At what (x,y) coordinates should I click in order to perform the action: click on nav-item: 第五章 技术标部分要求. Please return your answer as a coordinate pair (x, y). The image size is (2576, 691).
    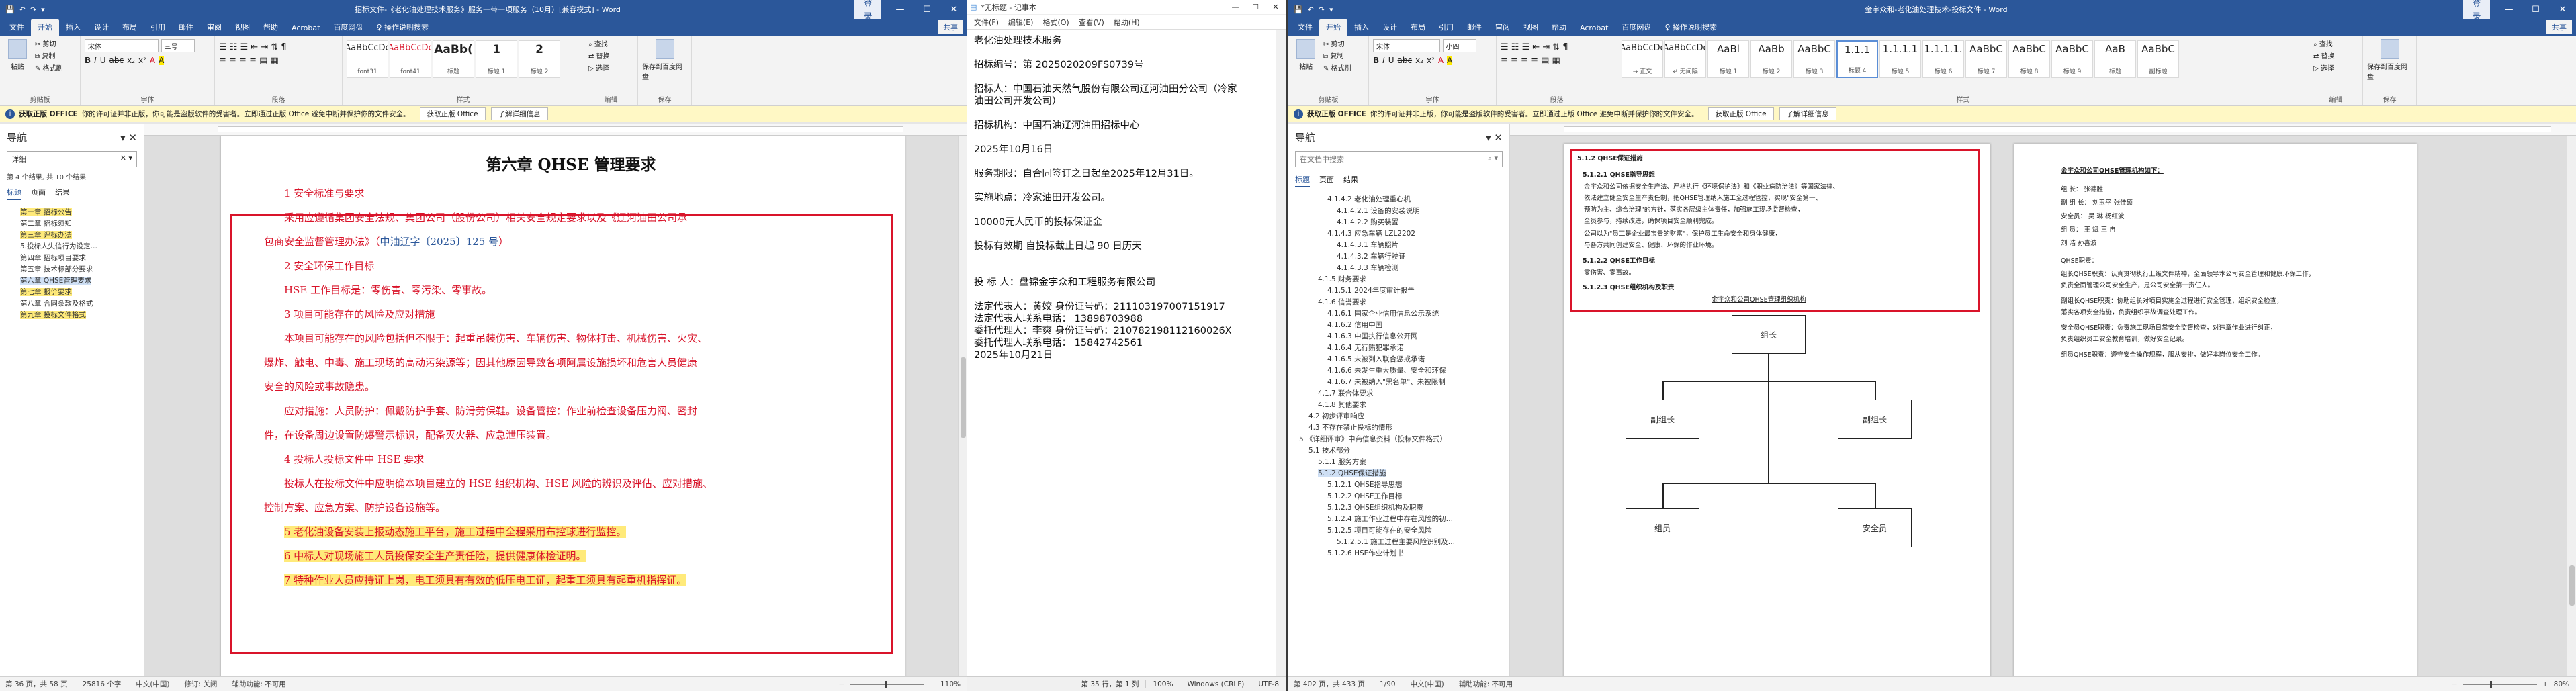
    Looking at the image, I should click on (79, 269).